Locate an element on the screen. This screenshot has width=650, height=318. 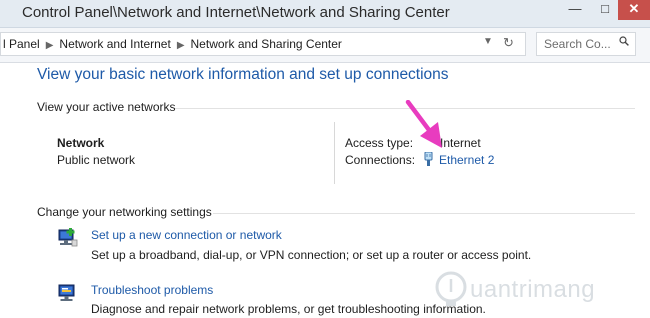
close-button: ✕ is located at coordinates (634, 10).